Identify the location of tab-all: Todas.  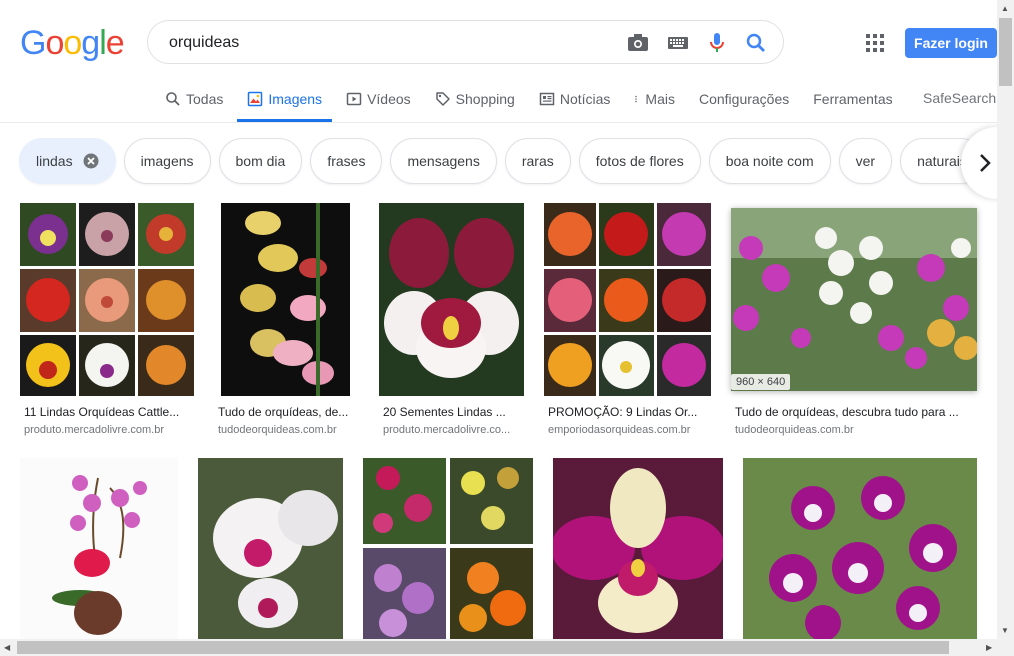
(194, 103).